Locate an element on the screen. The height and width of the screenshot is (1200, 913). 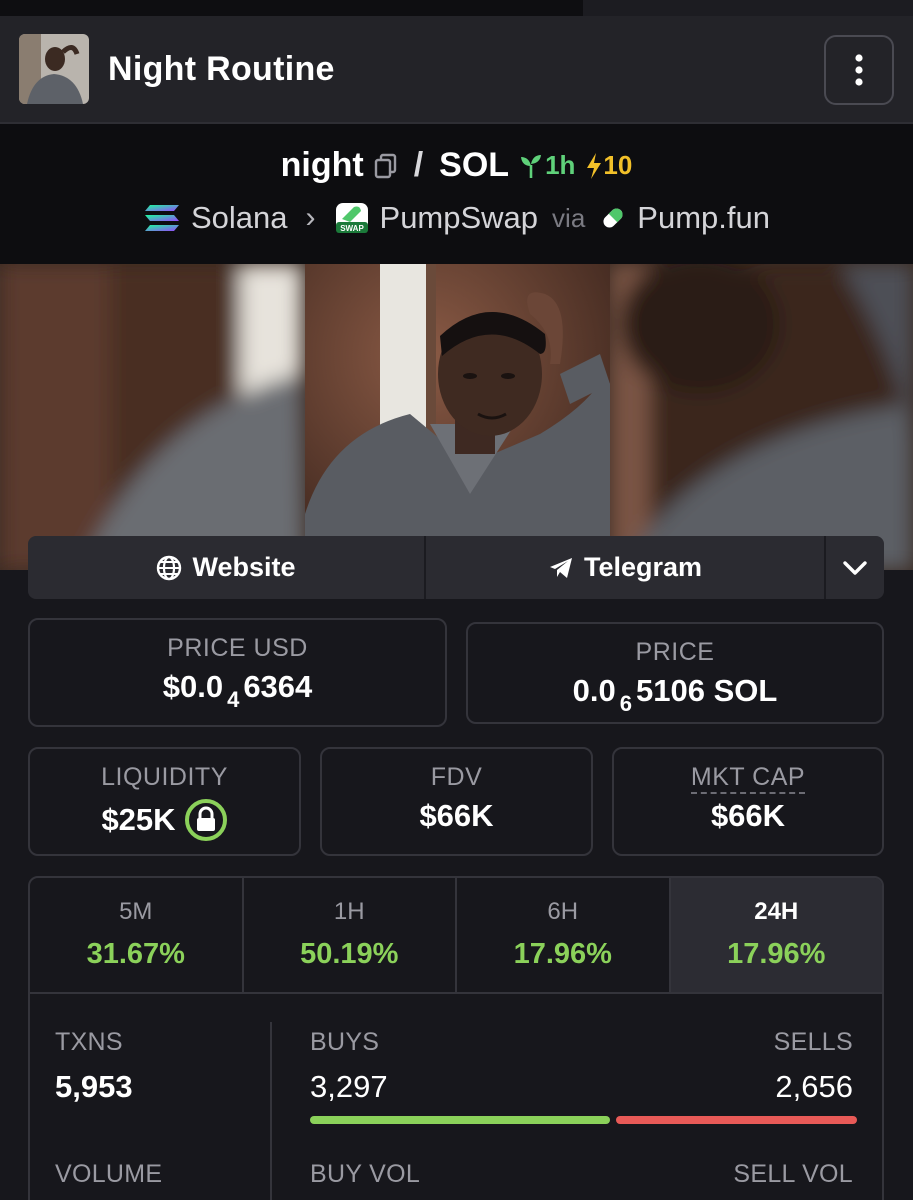
buys-label: BUYS is located at coordinates (345, 1042).